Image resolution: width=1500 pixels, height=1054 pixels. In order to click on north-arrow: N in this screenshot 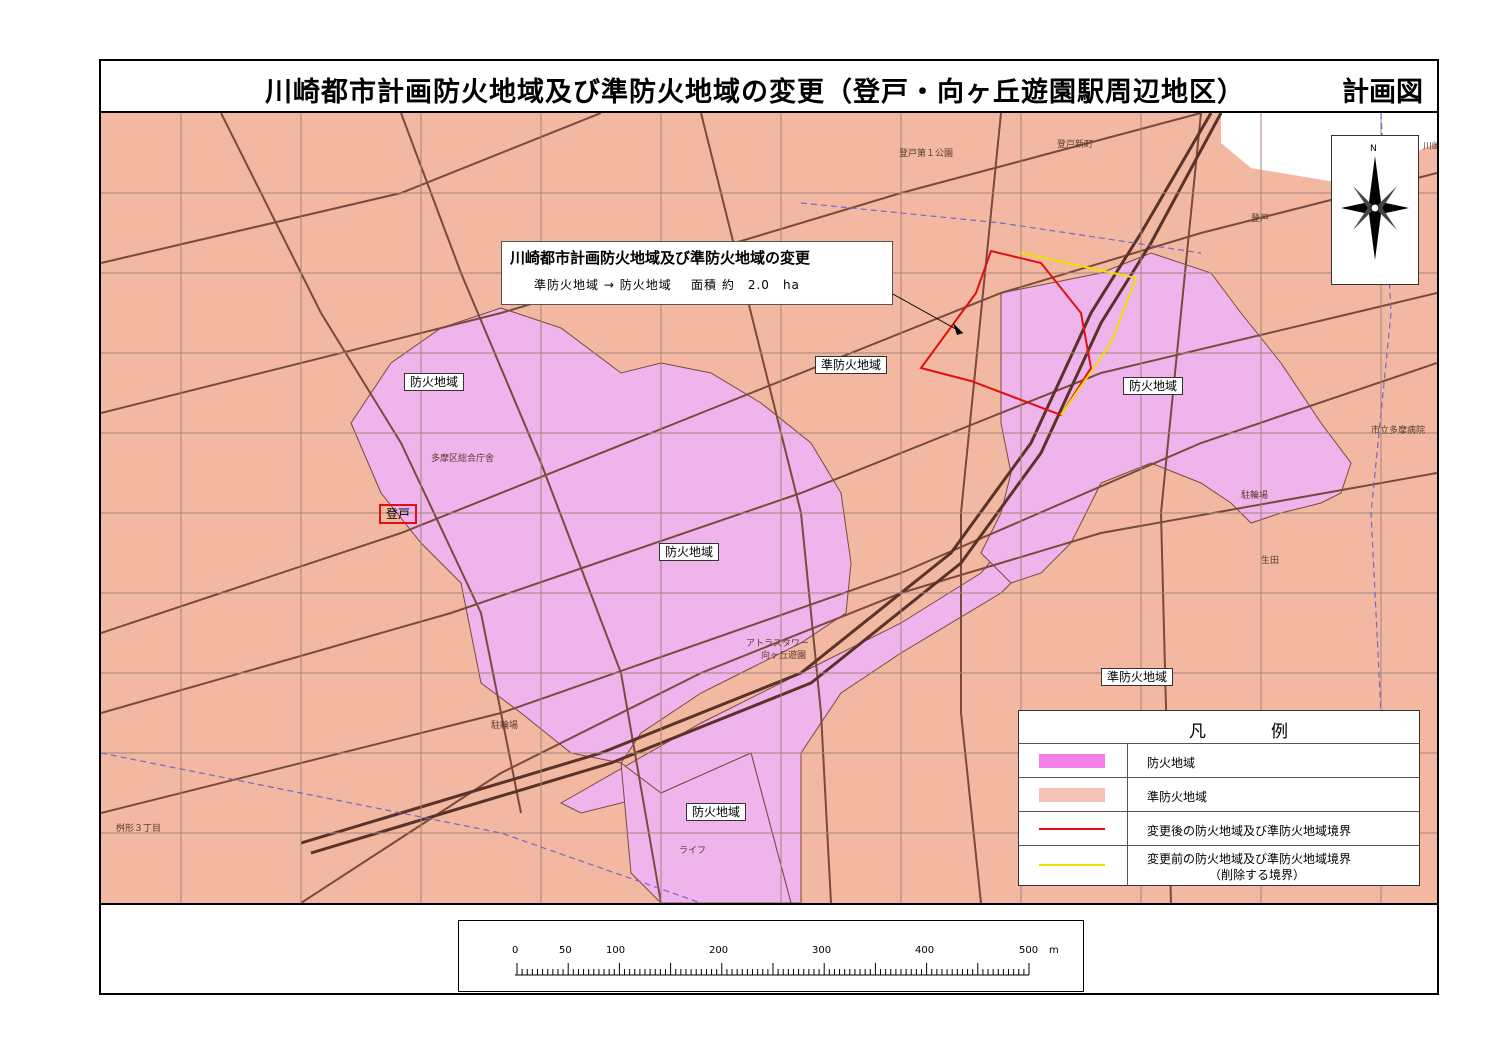, I will do `click(1375, 210)`.